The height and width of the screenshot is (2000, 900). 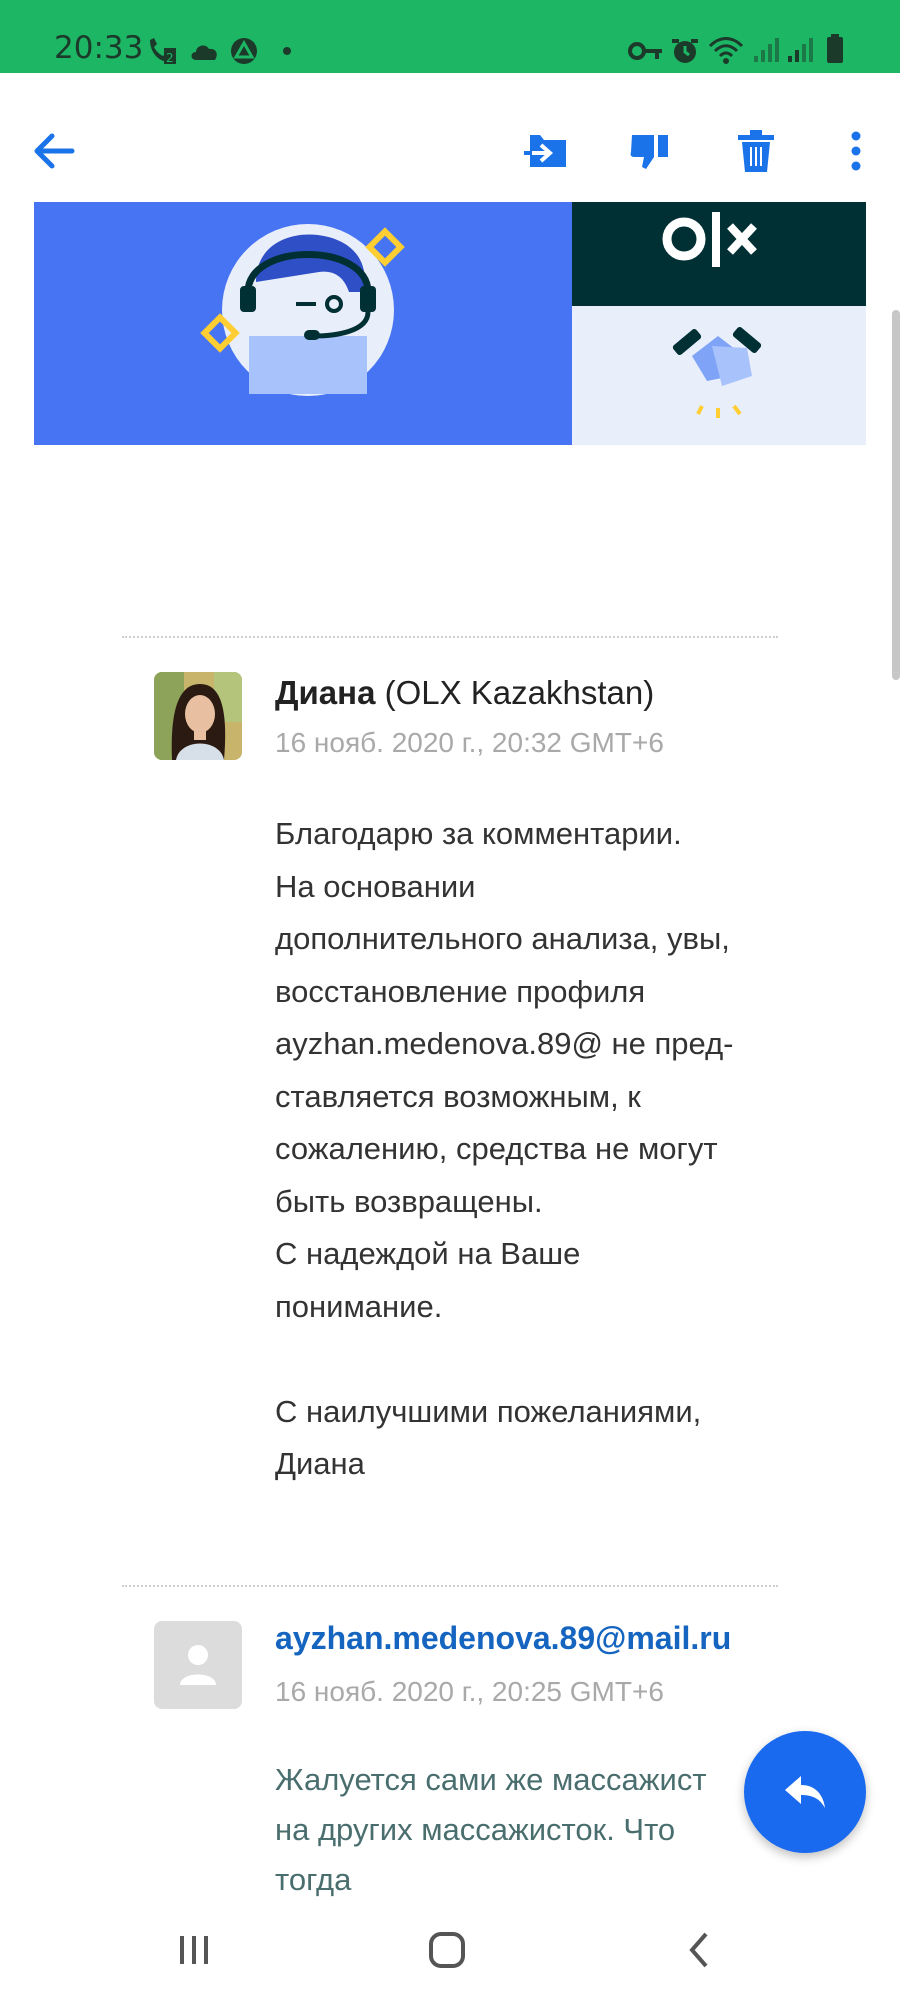 I want to click on more-options-button, so click(x=856, y=151).